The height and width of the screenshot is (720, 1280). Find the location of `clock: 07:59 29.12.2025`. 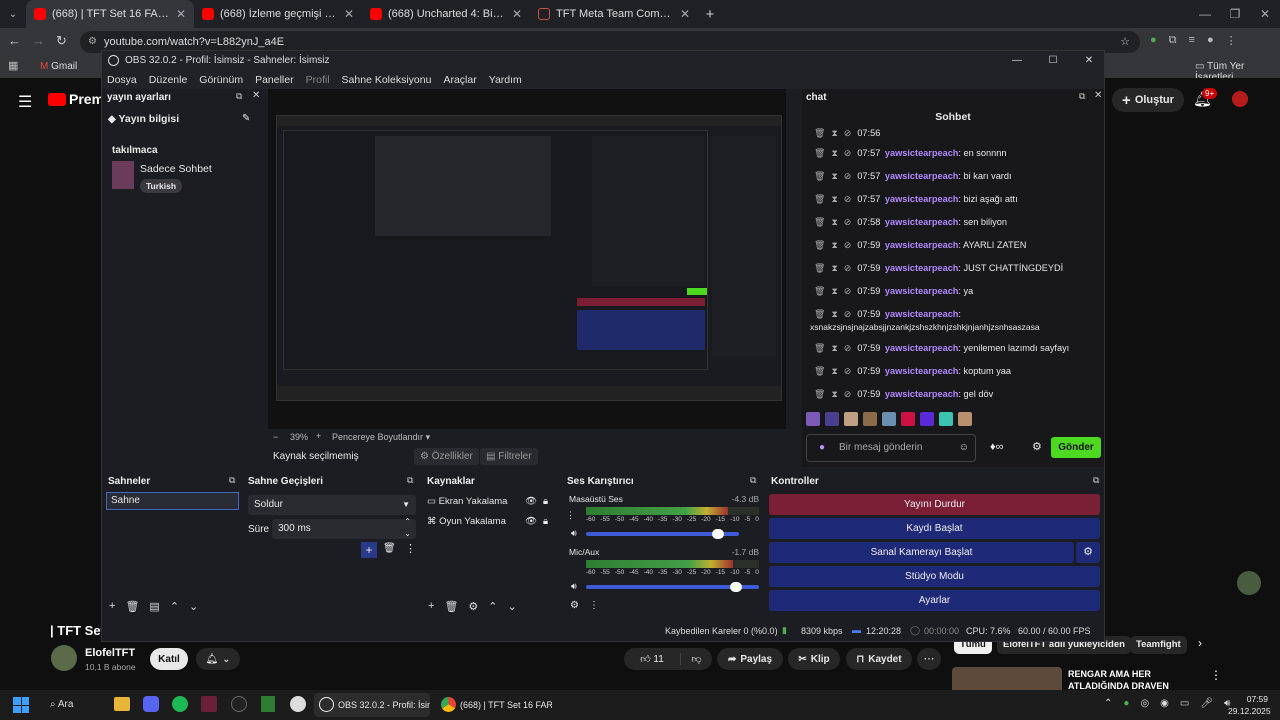

clock: 07:59 29.12.2025 is located at coordinates (1249, 705).